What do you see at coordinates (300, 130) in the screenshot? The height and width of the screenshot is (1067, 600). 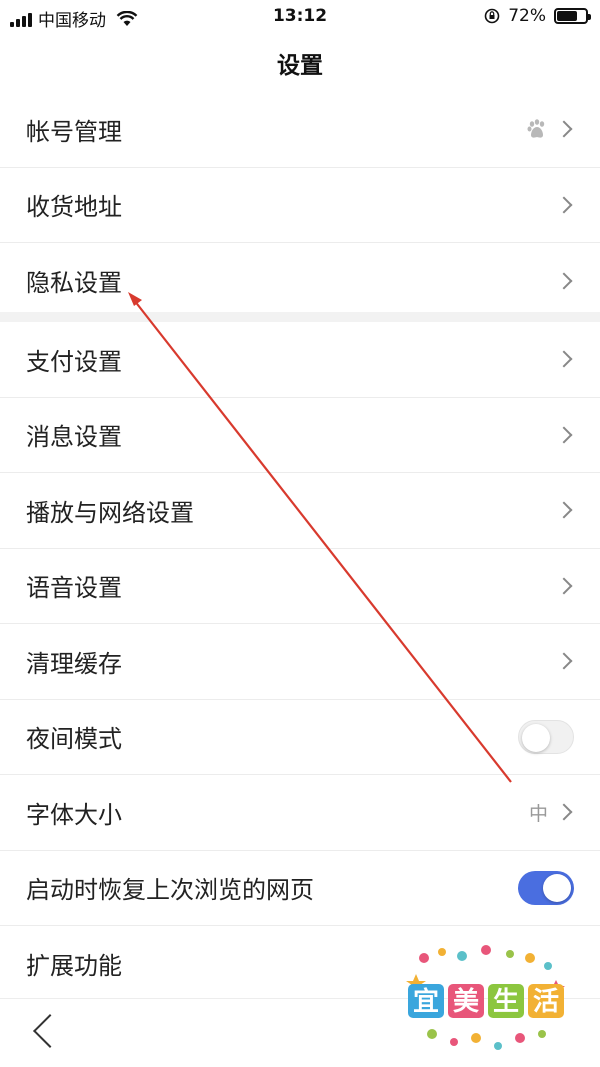 I see `settings-item-account: 帐号管理` at bounding box center [300, 130].